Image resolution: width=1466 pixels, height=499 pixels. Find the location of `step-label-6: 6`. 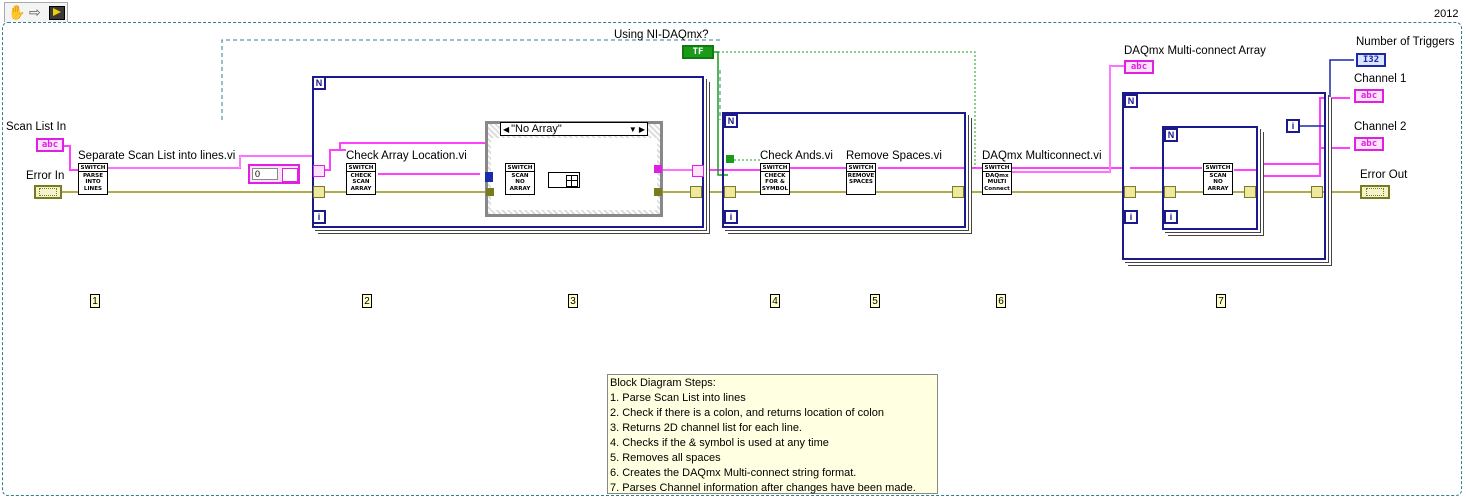

step-label-6: 6 is located at coordinates (1001, 301).